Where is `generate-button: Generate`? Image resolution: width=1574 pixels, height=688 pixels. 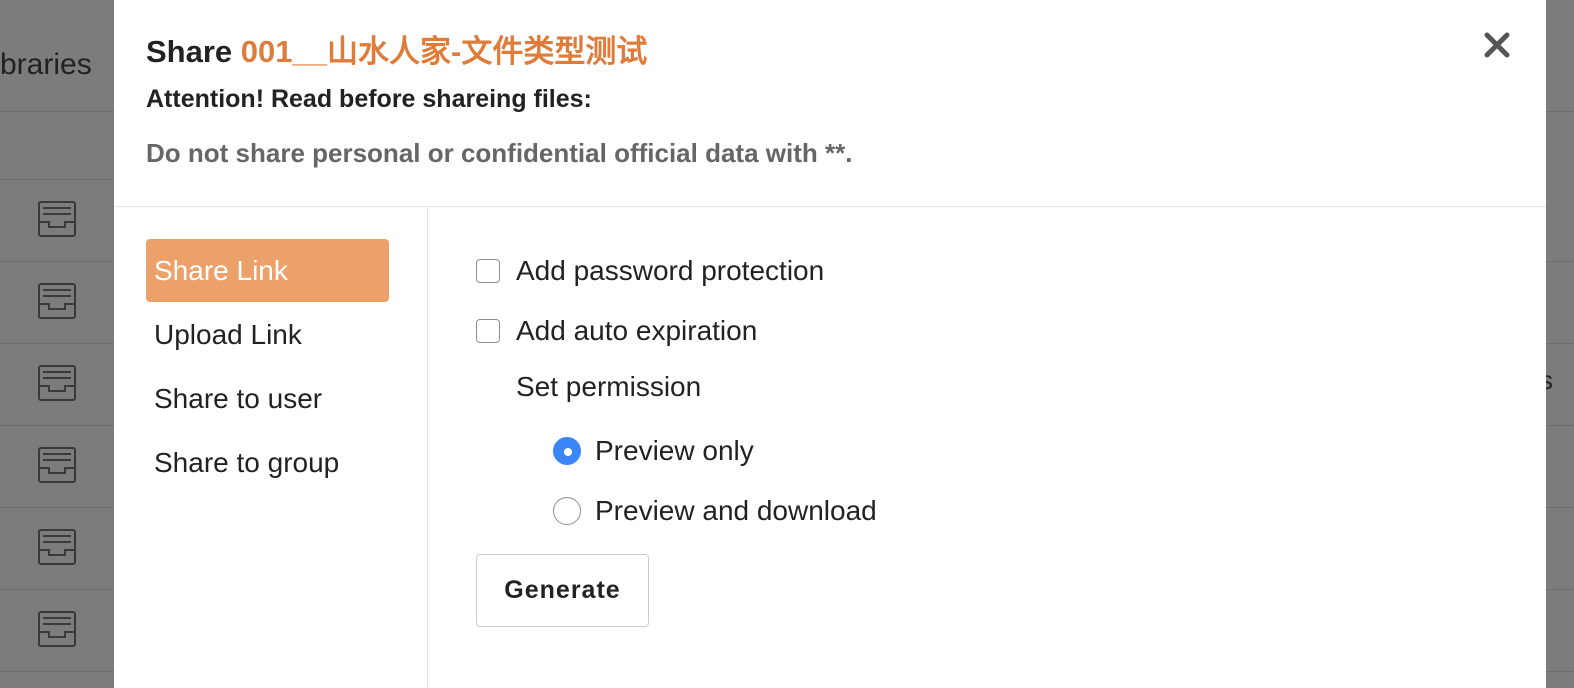
generate-button: Generate is located at coordinates (562, 590).